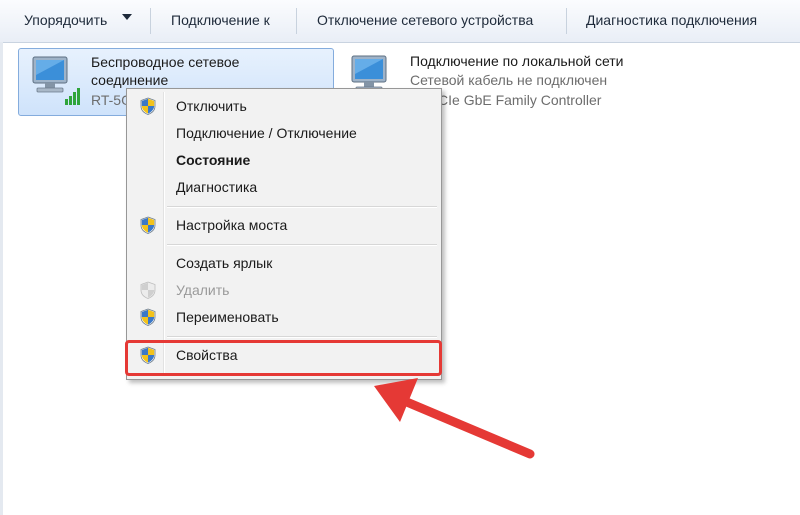 The image size is (800, 515). Describe the element at coordinates (65, 20) in the screenshot. I see `organize-menu-button: Упорядочить` at that location.